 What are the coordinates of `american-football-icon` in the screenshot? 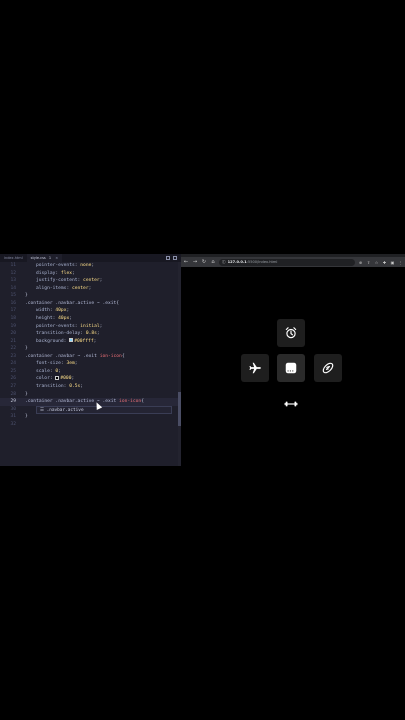 It's located at (328, 368).